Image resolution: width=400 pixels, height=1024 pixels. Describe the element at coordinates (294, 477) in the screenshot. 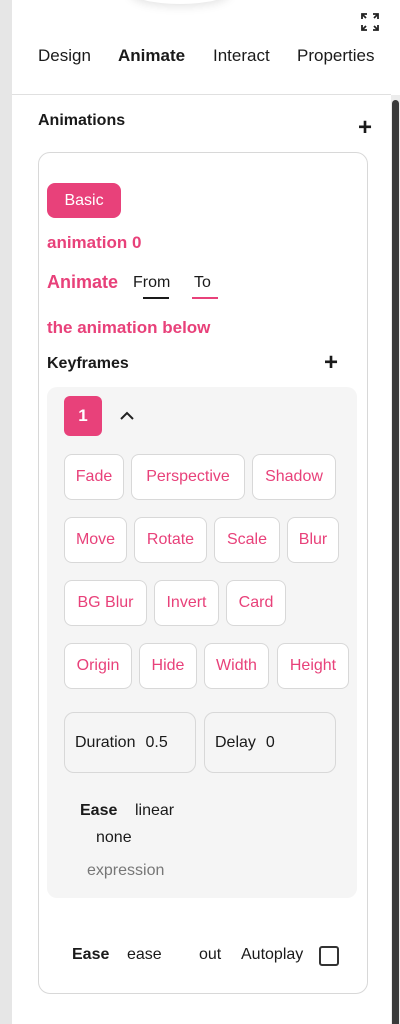

I see `property-chip-shadow: Shadow` at that location.